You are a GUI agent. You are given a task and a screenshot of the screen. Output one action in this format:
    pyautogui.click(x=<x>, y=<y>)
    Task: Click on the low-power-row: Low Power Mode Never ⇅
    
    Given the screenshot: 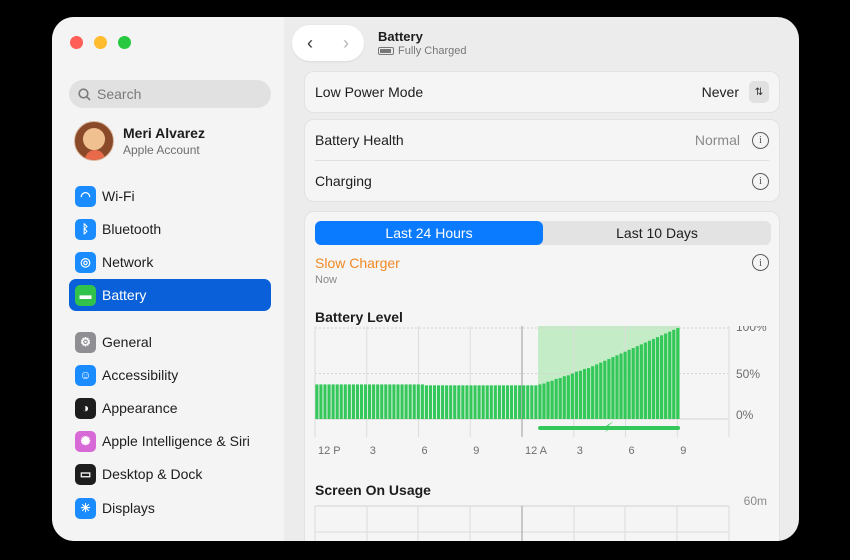 What is the action you would take?
    pyautogui.click(x=542, y=92)
    